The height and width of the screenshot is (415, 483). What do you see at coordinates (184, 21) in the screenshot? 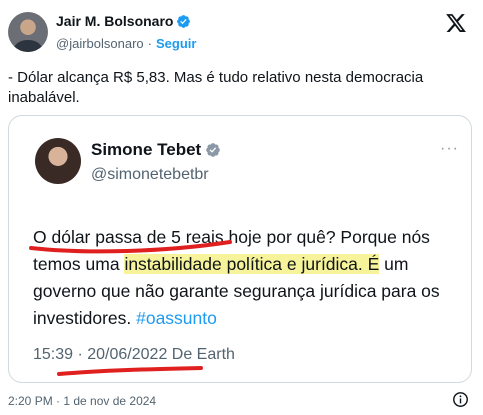
I see `verified-badge-icon` at bounding box center [184, 21].